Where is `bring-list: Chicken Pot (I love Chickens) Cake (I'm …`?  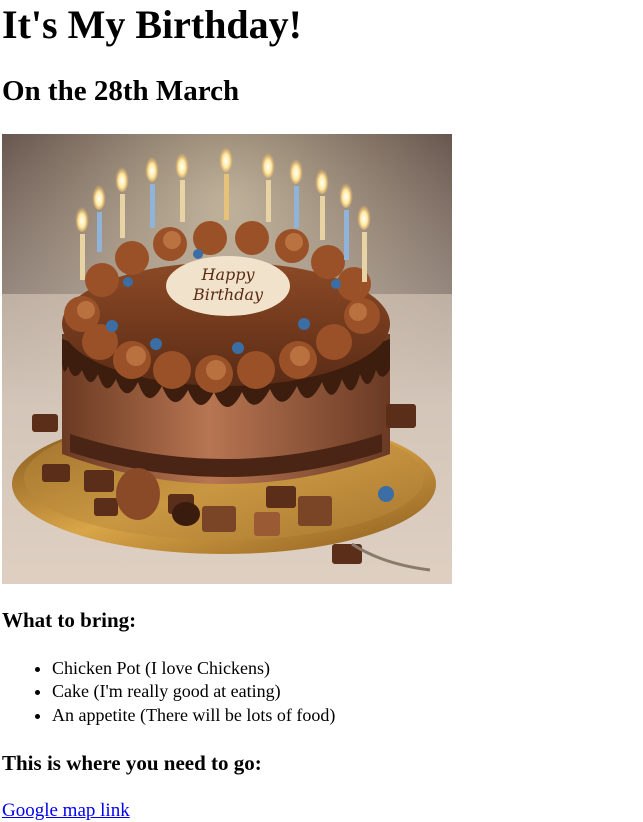 bring-list: Chicken Pot (I love Chickens) Cake (I'm … is located at coordinates (167, 692).